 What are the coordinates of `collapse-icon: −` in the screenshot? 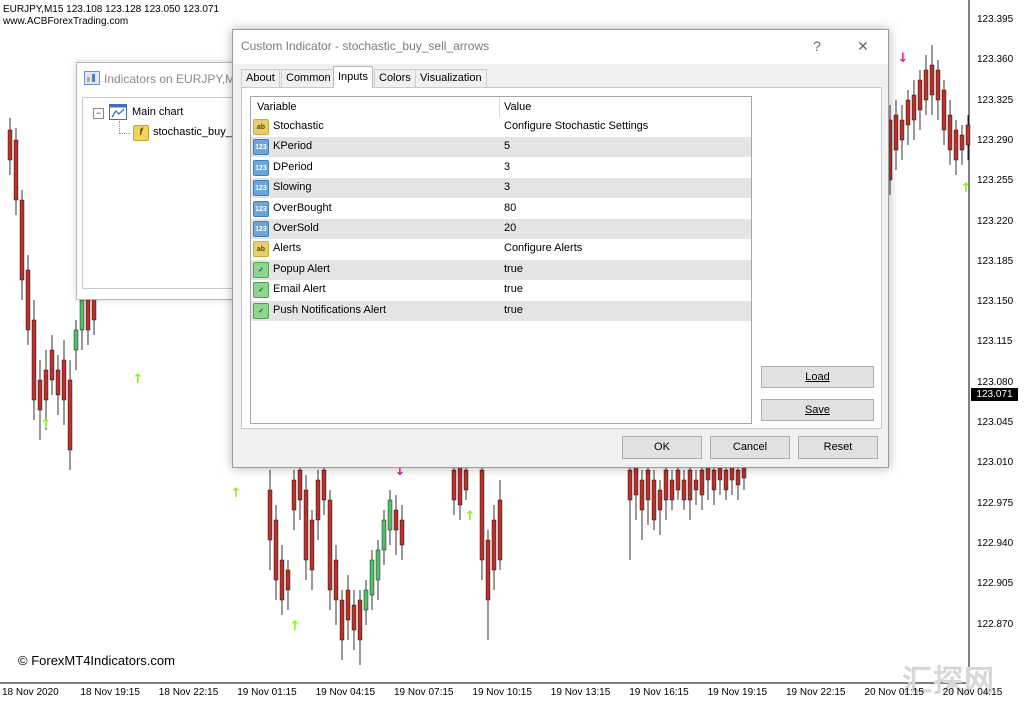 It's located at (98, 113).